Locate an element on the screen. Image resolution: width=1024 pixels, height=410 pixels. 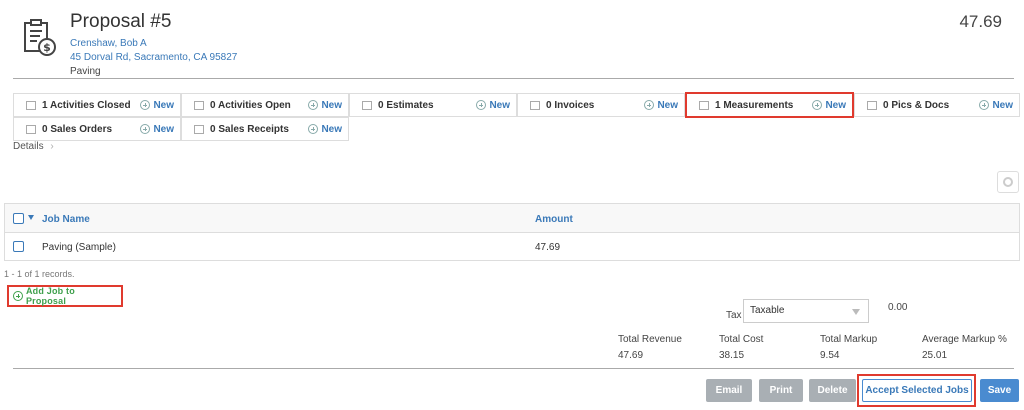
header-divider is located at coordinates (513, 78).